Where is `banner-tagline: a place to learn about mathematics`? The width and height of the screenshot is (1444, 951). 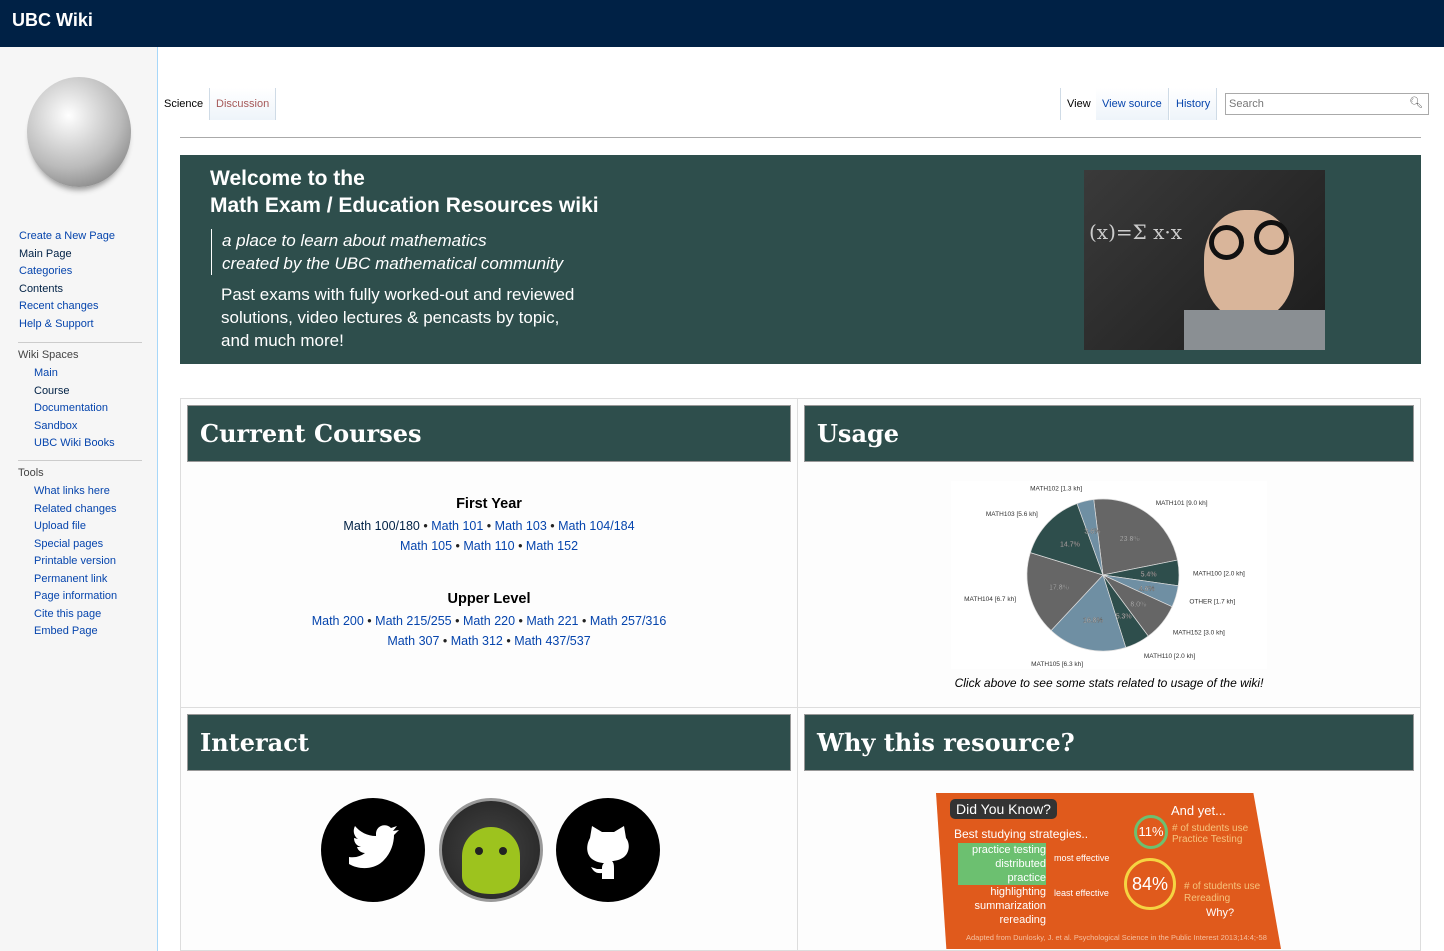
banner-tagline: a place to learn about mathematics is located at coordinates (354, 240).